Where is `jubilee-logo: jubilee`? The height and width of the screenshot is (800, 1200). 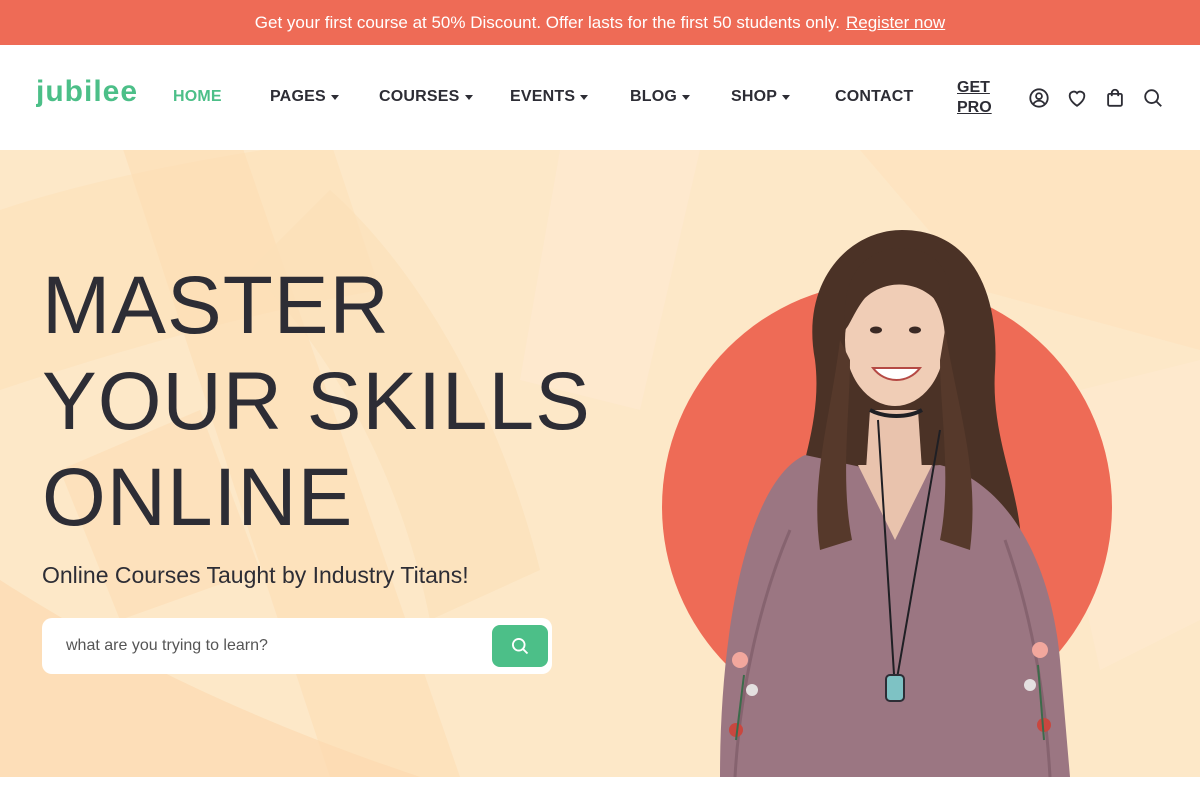
jubilee-logo: jubilee is located at coordinates (97, 91).